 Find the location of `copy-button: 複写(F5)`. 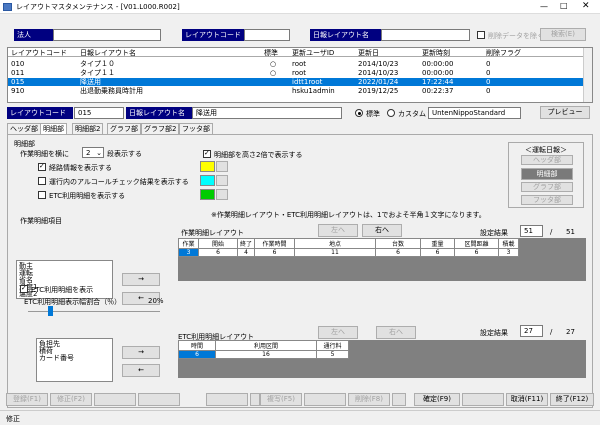

copy-button: 複写(F5) is located at coordinates (281, 399).